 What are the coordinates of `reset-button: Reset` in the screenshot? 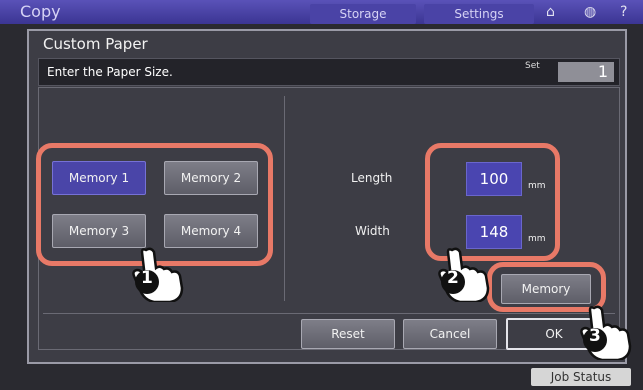 It's located at (348, 334).